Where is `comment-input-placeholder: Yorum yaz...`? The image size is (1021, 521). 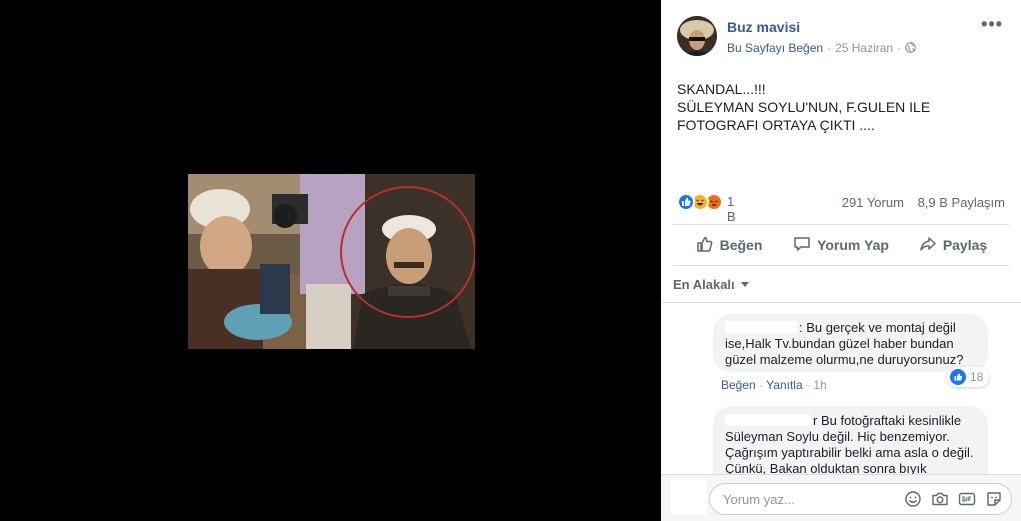
comment-input-placeholder: Yorum yaz... is located at coordinates (759, 499).